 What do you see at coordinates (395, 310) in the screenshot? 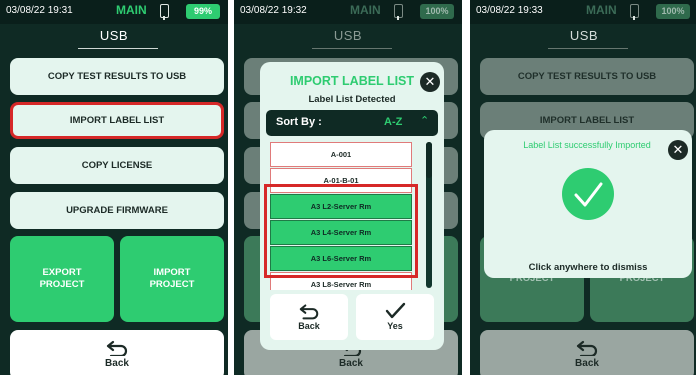
I see `checkmark-icon` at bounding box center [395, 310].